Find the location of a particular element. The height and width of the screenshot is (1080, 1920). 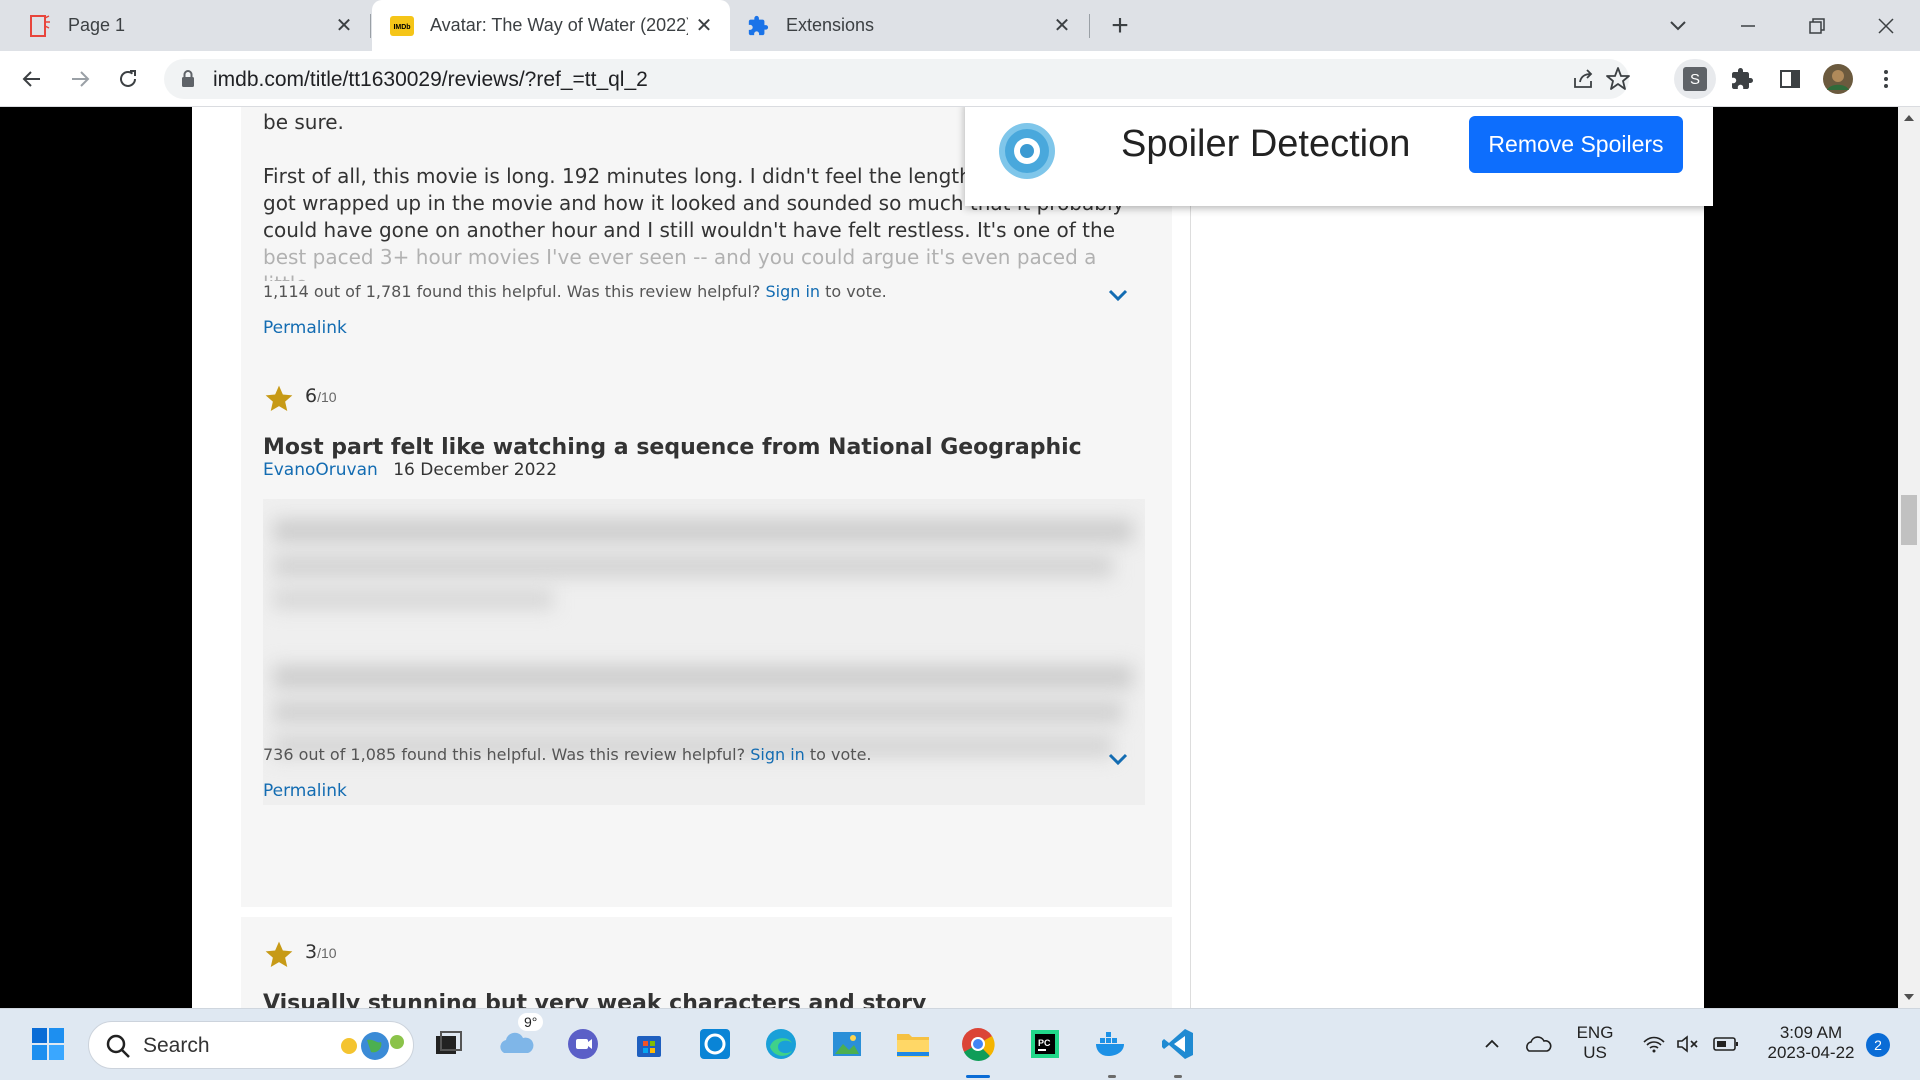

share-icon is located at coordinates (1584, 81).